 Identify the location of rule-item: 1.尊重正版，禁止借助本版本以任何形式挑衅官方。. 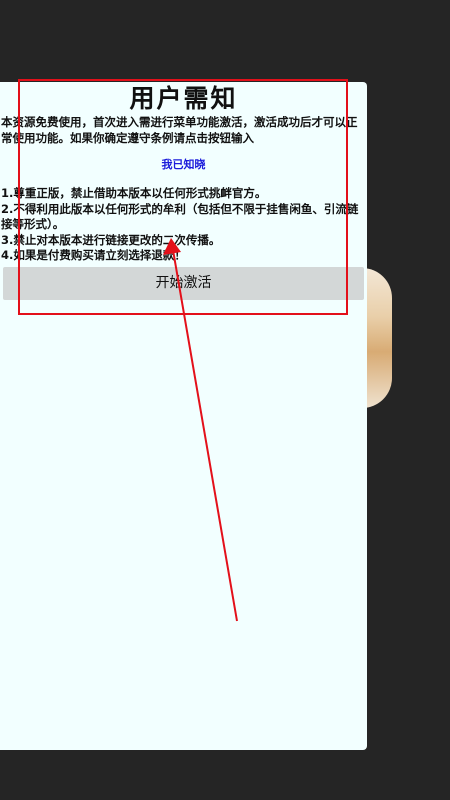
(134, 193).